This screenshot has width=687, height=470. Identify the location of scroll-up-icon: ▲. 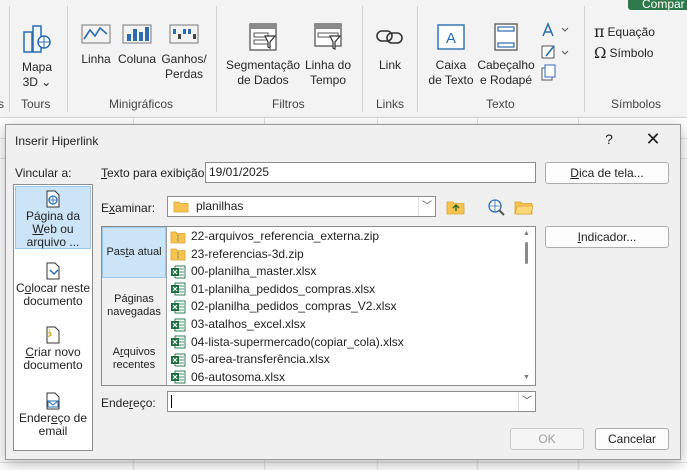
(526, 233).